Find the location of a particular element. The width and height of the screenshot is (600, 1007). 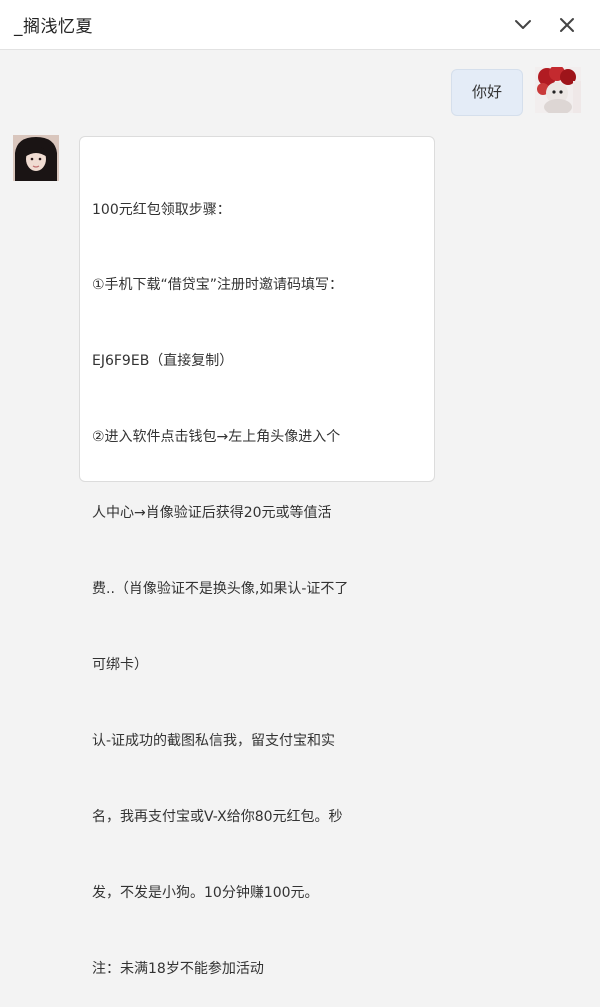

close-icon is located at coordinates (567, 25).